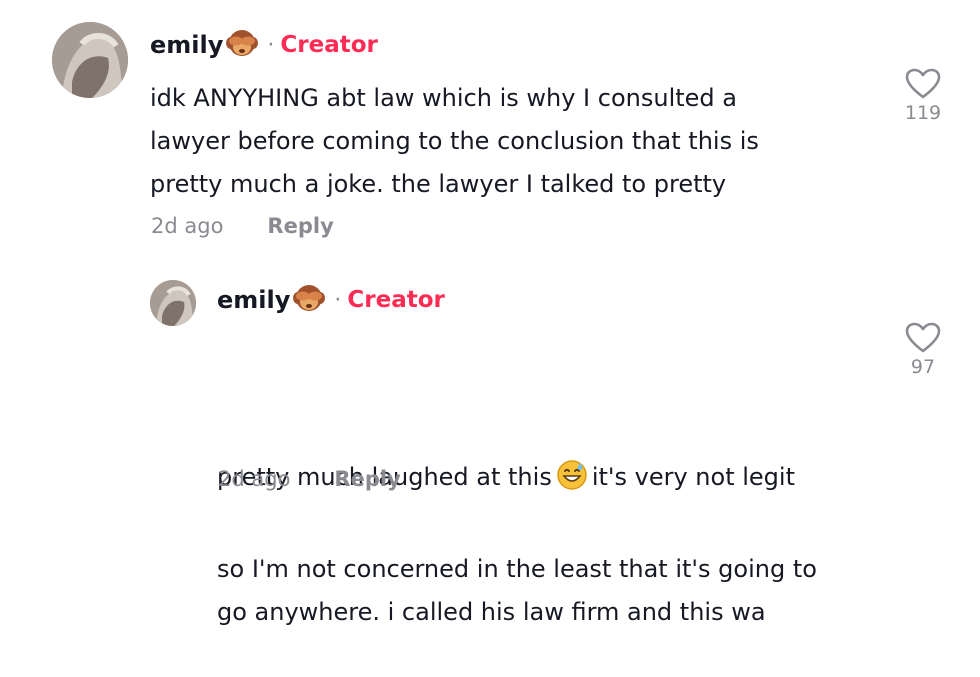 This screenshot has height=677, width=980. What do you see at coordinates (923, 367) in the screenshot?
I see `like-count: 97` at bounding box center [923, 367].